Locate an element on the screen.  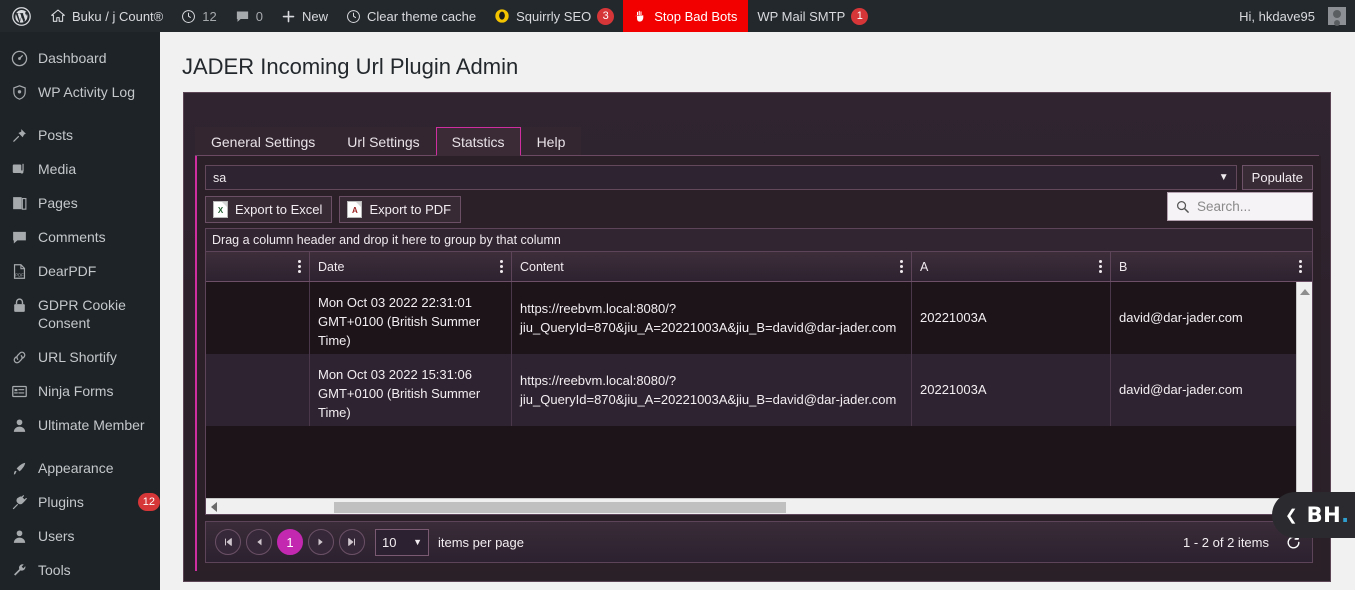
admin-bar-item-new: New is located at coordinates (304, 16).